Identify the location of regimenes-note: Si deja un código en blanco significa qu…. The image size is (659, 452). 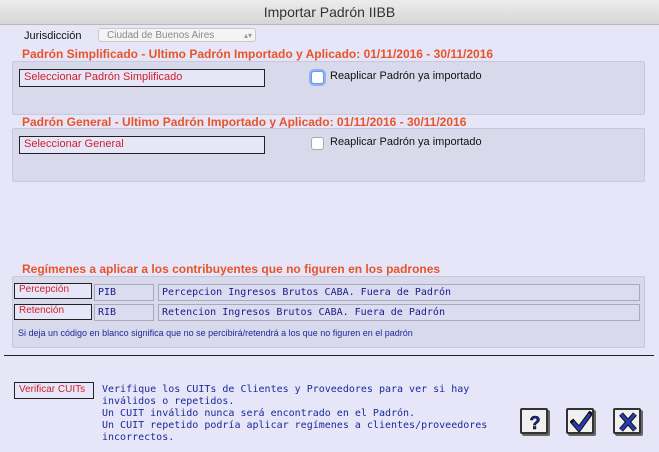
(215, 333).